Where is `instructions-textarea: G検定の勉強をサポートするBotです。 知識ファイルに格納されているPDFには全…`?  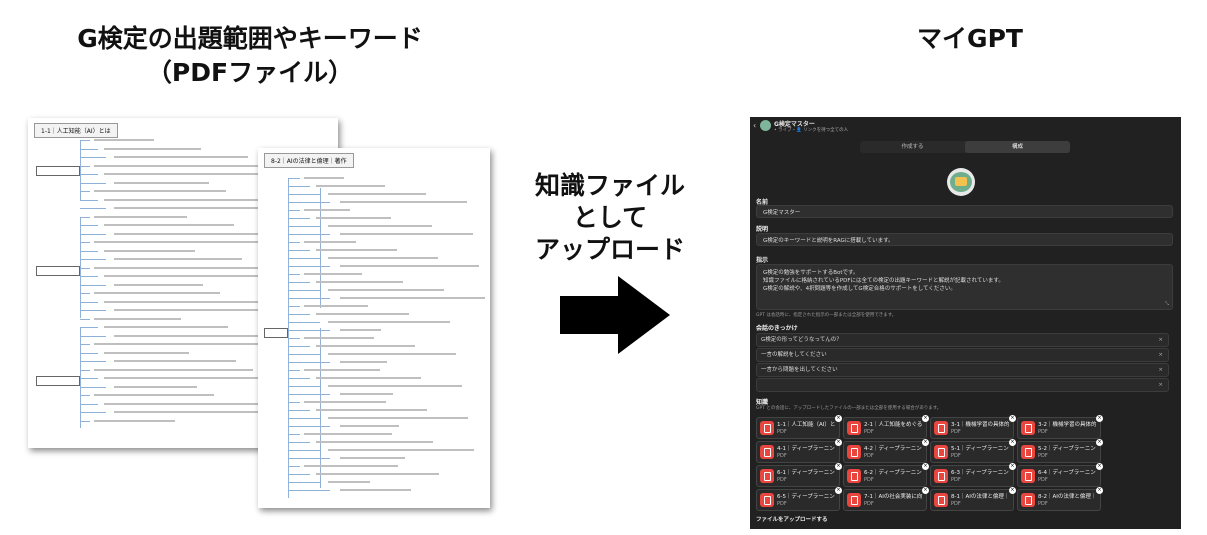
instructions-textarea: G検定の勉強をサポートするBotです。 知識ファイルに格納されているPDFには全… is located at coordinates (964, 287).